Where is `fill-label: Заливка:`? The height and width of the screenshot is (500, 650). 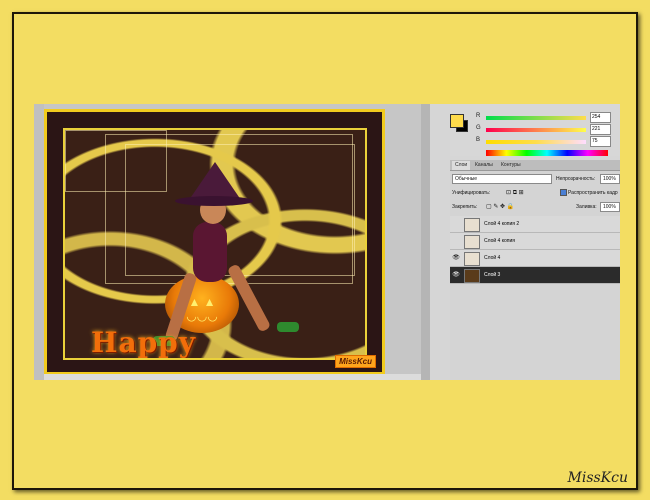
fill-label: Заливка: is located at coordinates (586, 207).